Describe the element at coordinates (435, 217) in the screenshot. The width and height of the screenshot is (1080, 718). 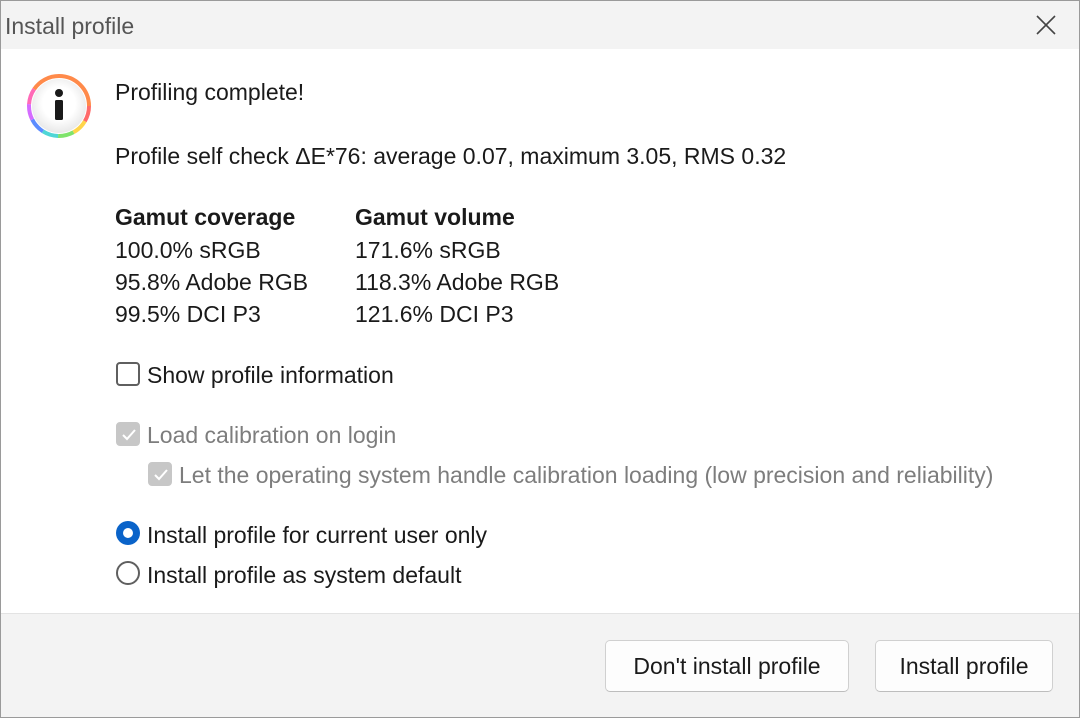
I see `gamut-volume-header: Gamut volume` at that location.